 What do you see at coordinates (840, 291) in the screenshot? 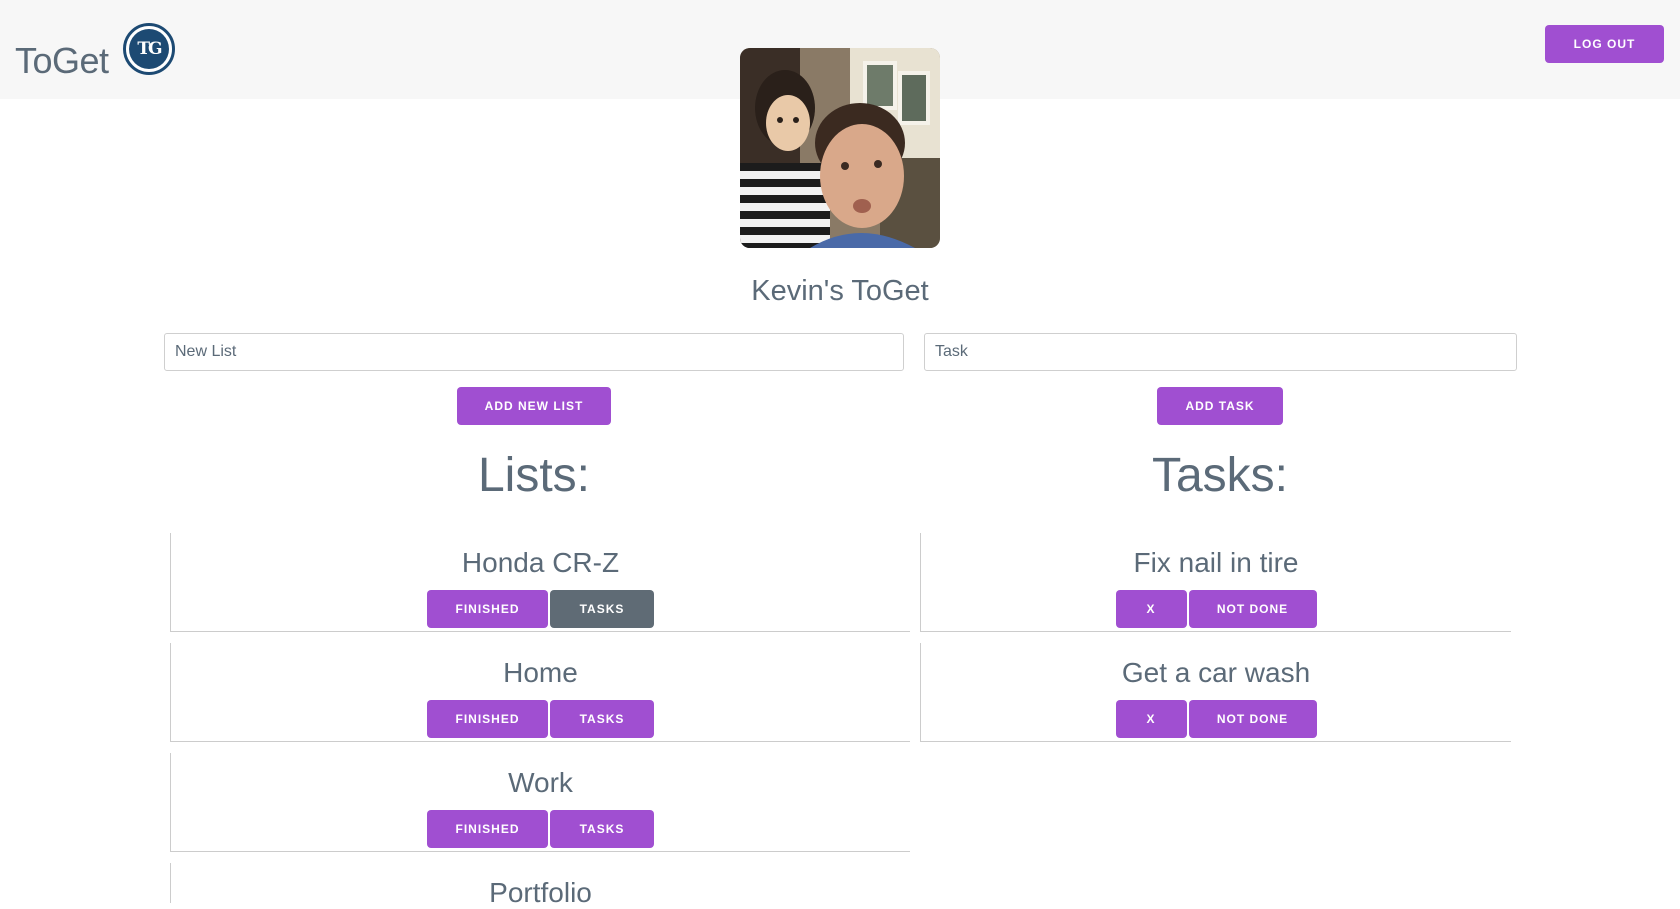
I see `page-title: Kevin's ToGet` at bounding box center [840, 291].